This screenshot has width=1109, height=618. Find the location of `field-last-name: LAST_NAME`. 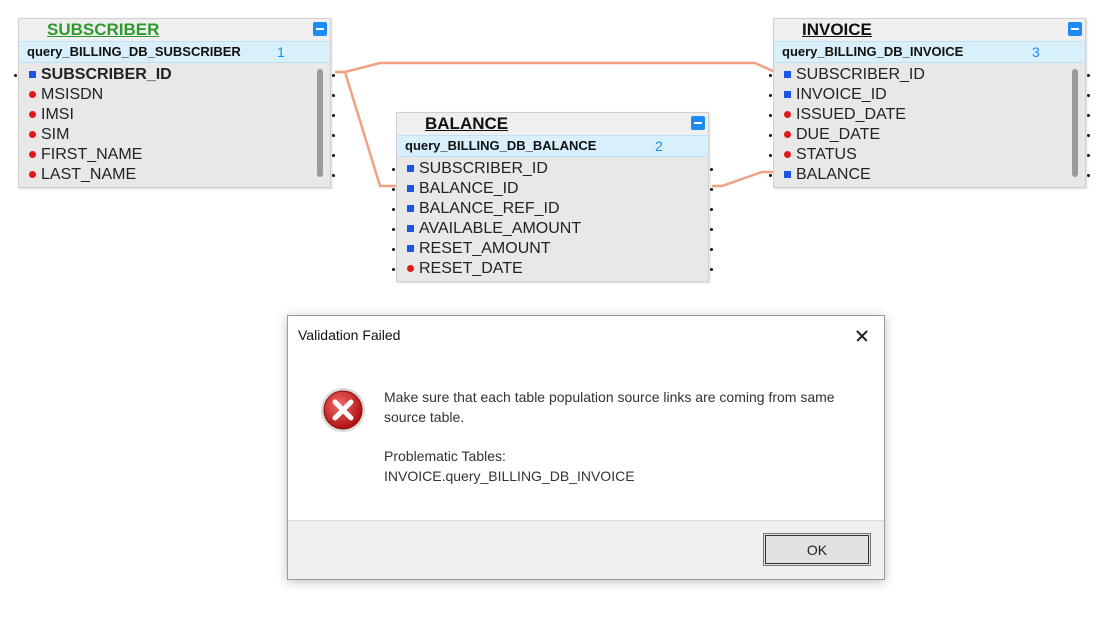

field-last-name: LAST_NAME is located at coordinates (177, 175).